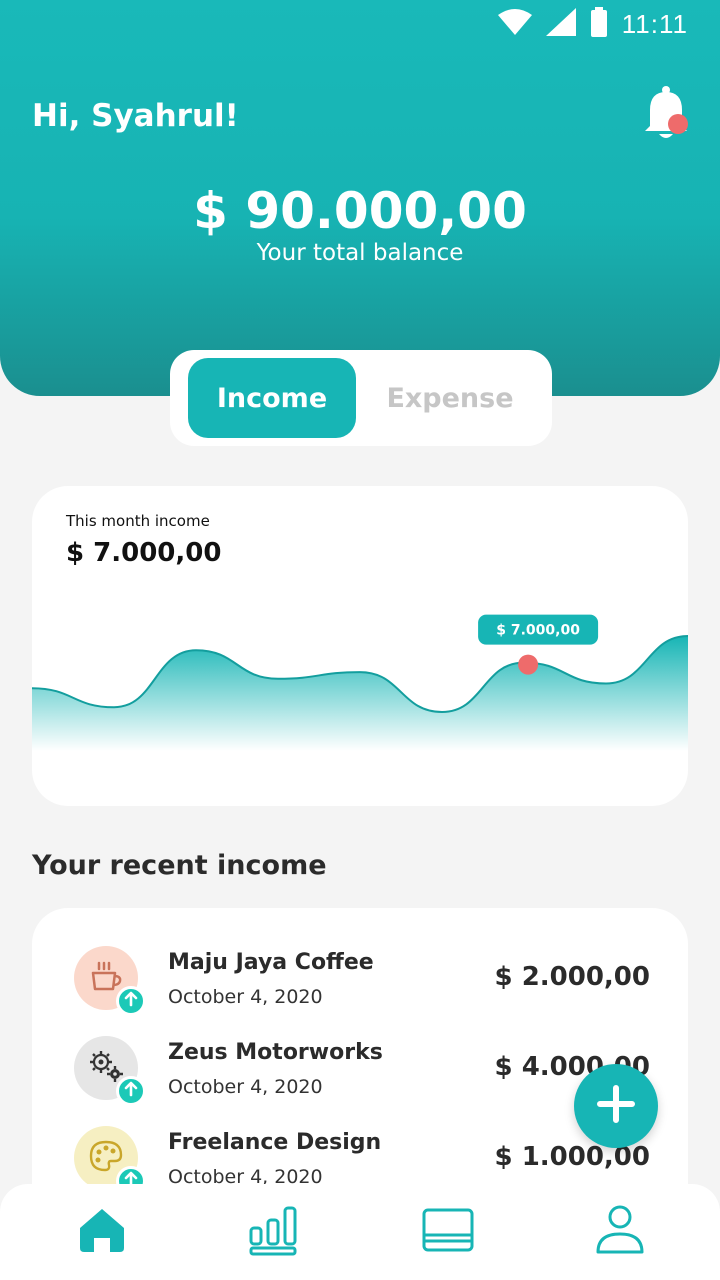 The width and height of the screenshot is (720, 1280). I want to click on tab-expense: Expense, so click(450, 398).